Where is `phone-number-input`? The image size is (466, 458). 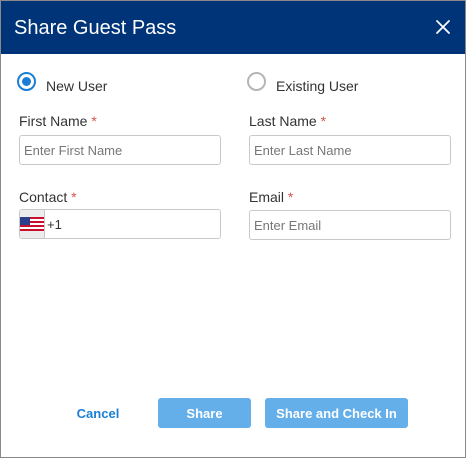
phone-number-input is located at coordinates (132, 224).